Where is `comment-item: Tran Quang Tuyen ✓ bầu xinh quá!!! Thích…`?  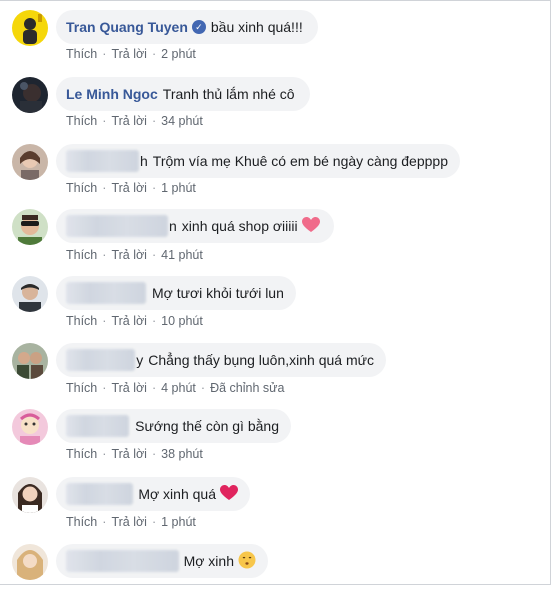
comment-item: Tran Quang Tuyen ✓ bầu xinh quá!!! Thích… is located at coordinates (275, 41).